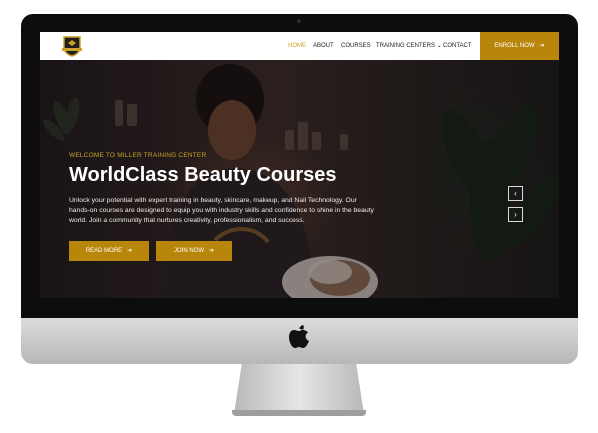  I want to click on monitor-stand, so click(299, 389).